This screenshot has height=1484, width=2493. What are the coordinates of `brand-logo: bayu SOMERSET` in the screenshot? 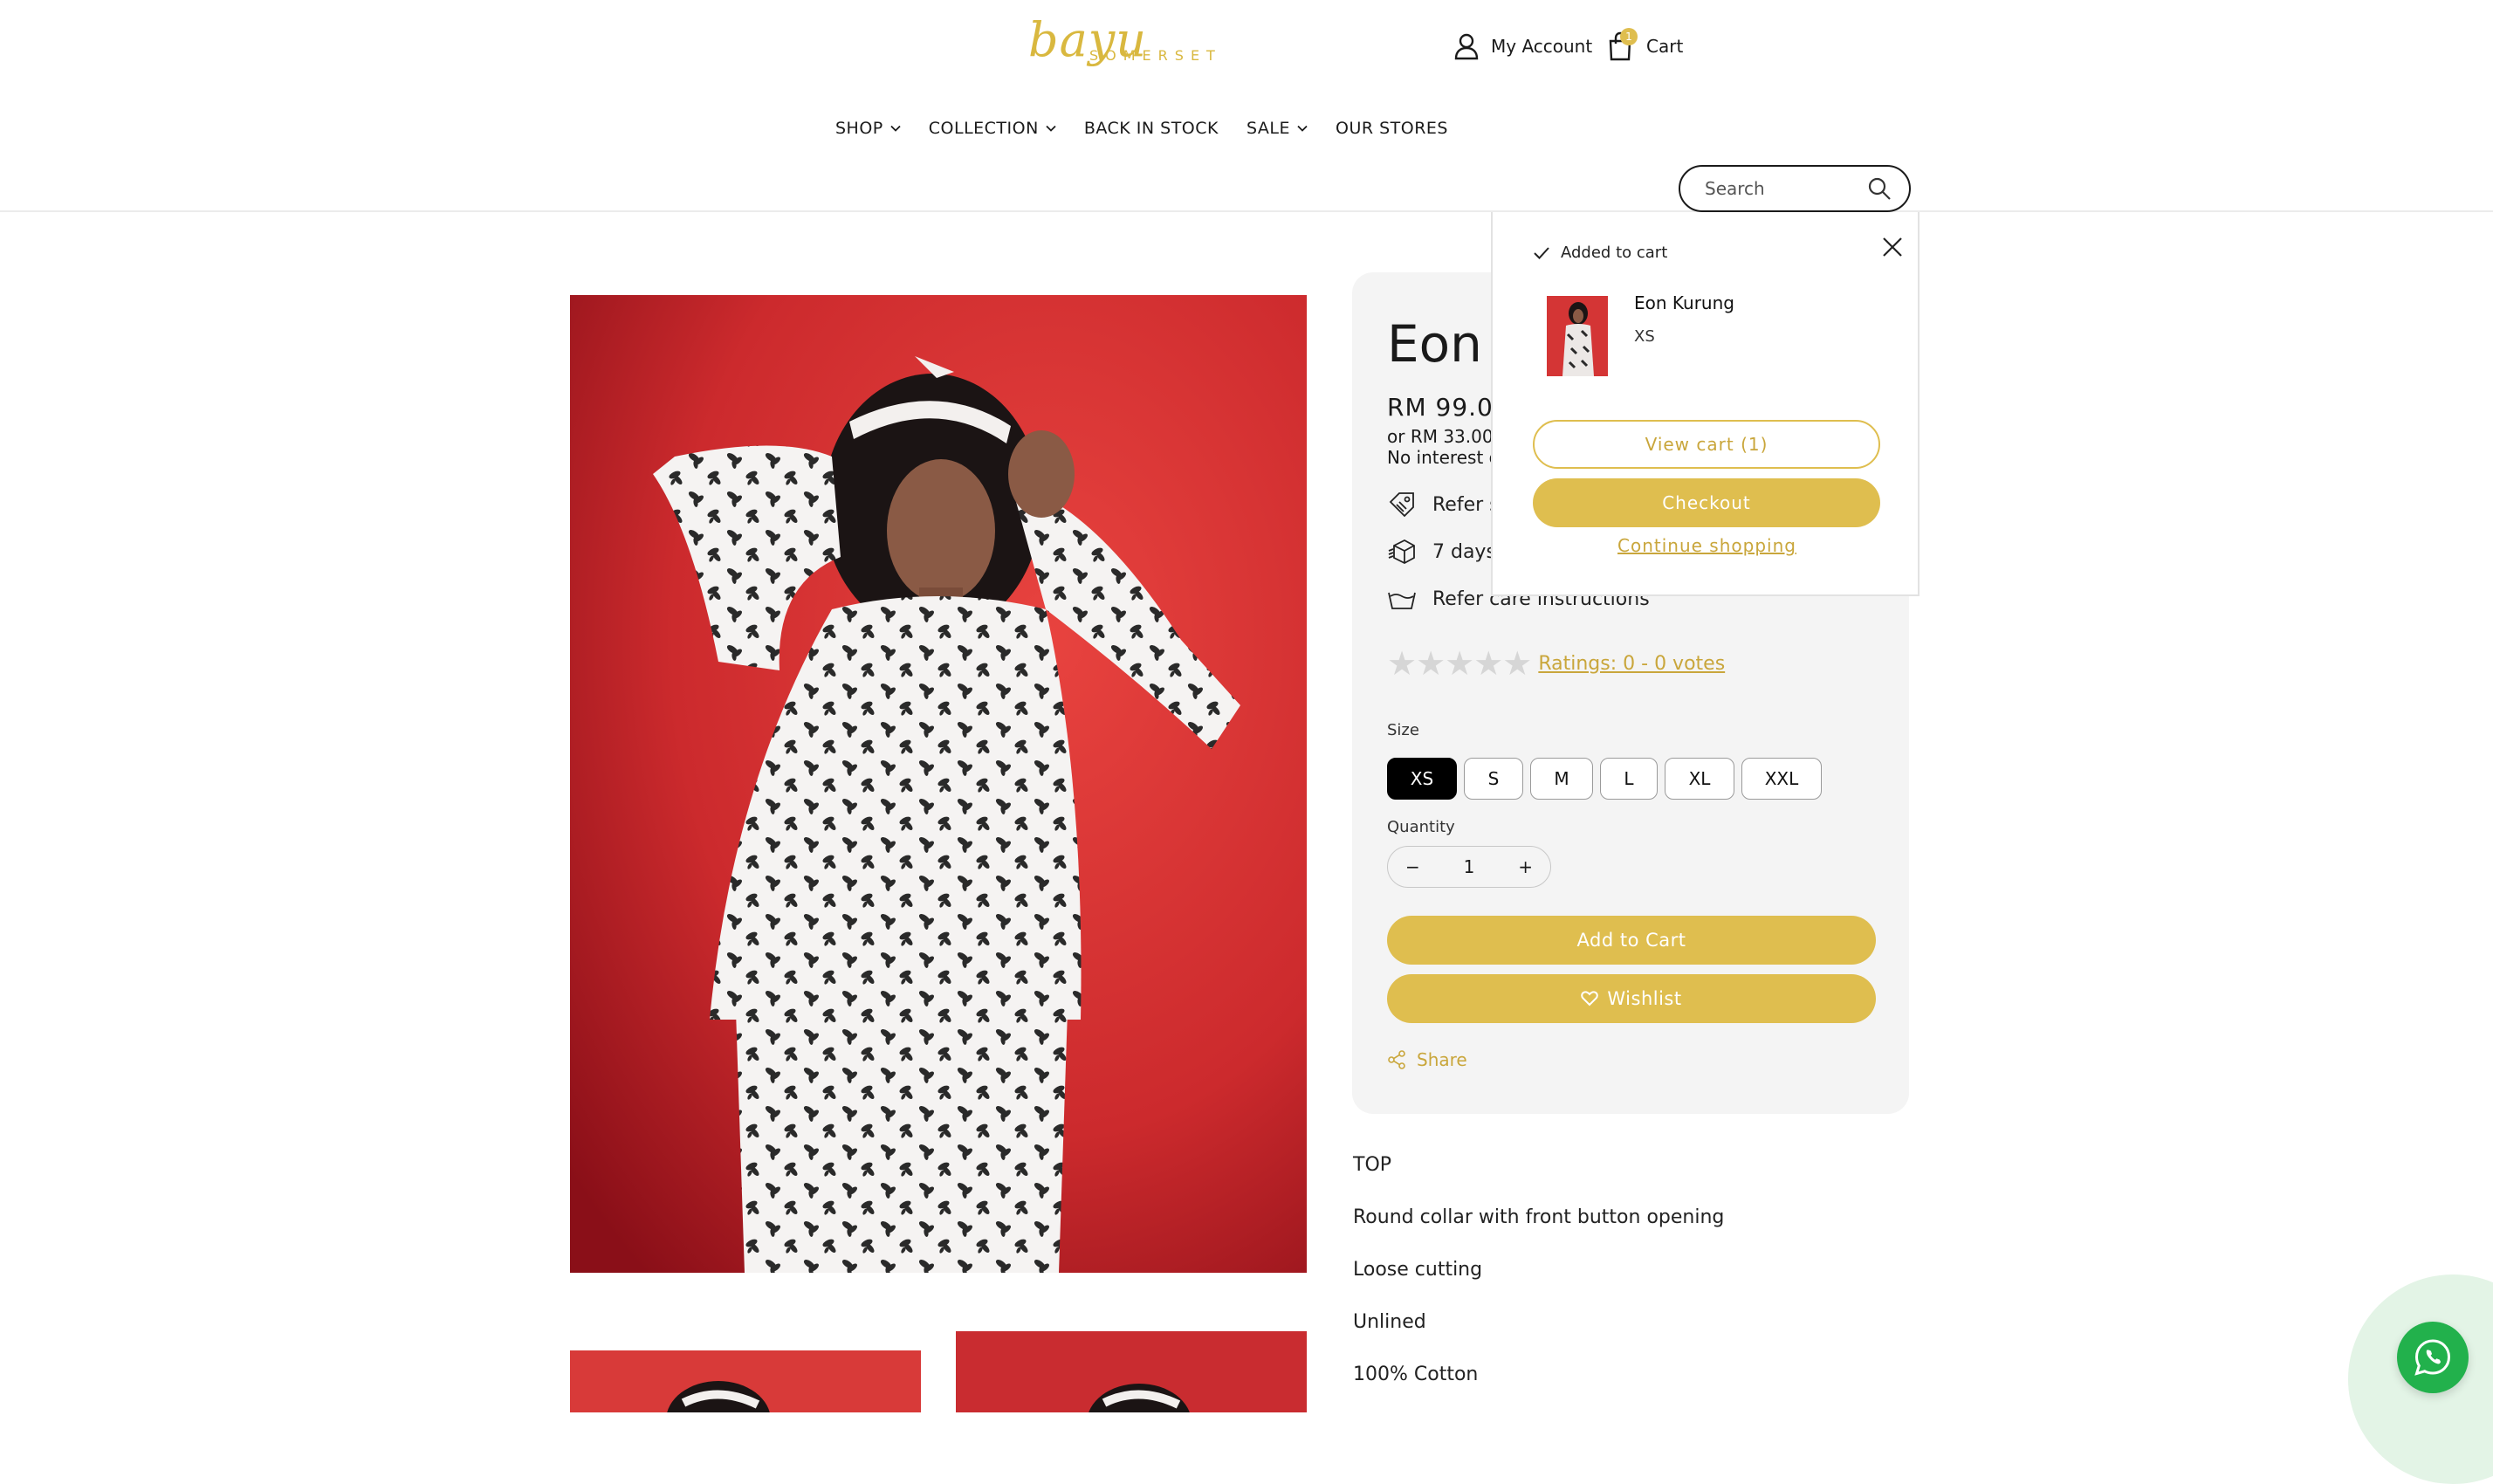 It's located at (1126, 48).